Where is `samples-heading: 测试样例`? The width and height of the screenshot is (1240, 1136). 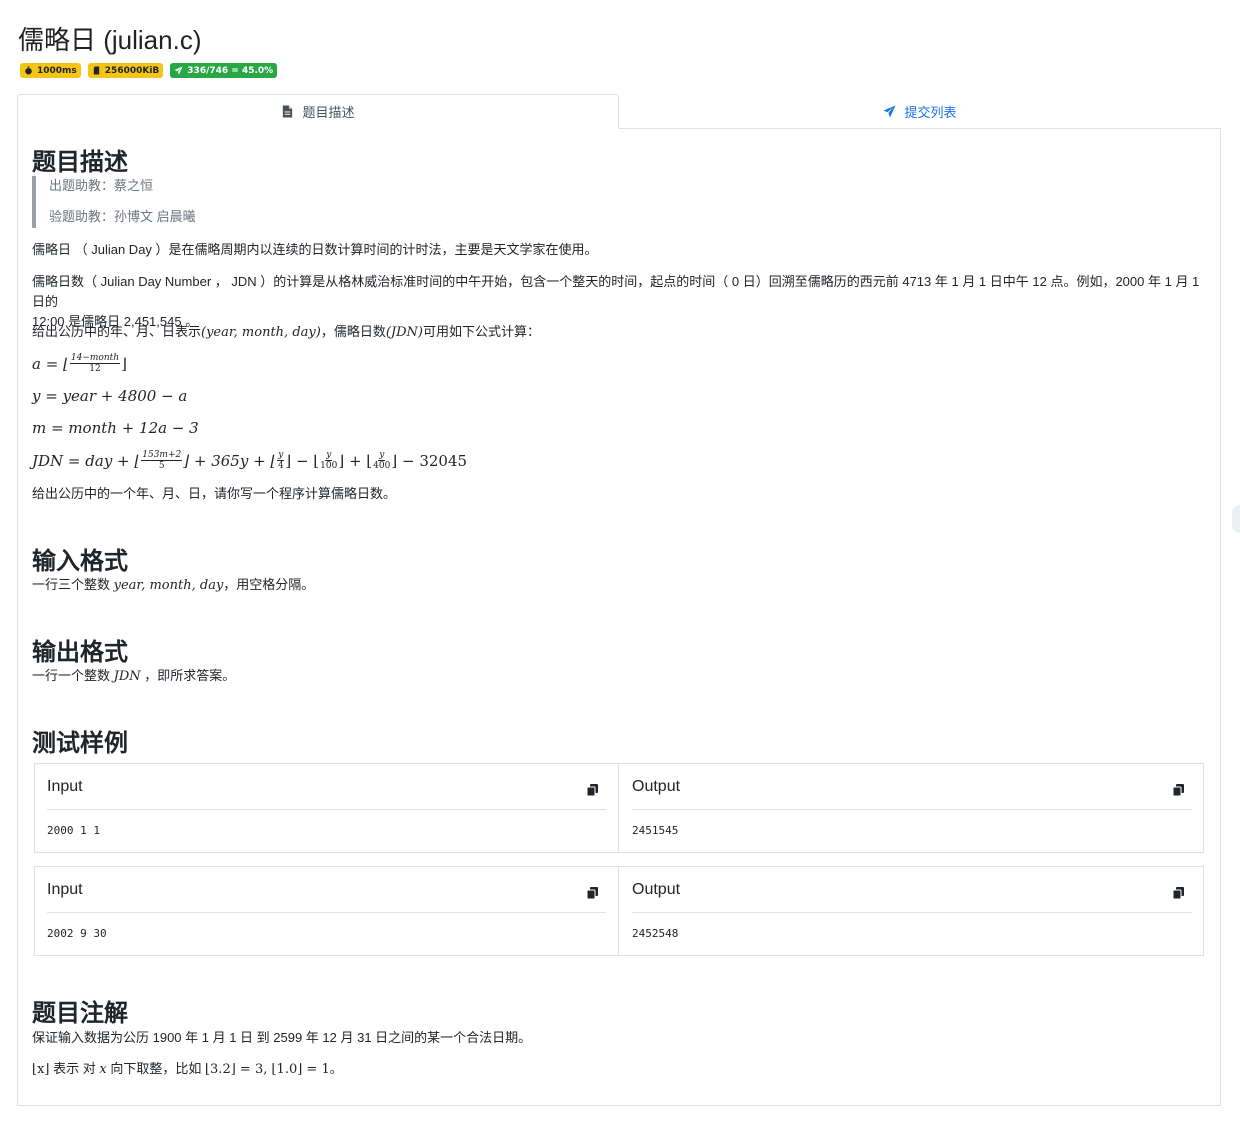
samples-heading: 测试样例 is located at coordinates (80, 743).